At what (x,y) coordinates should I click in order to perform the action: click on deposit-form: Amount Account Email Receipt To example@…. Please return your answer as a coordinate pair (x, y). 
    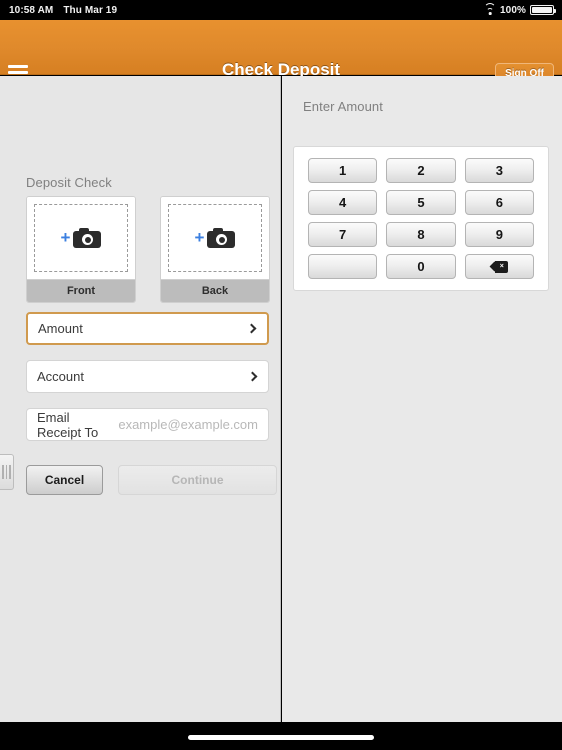
    Looking at the image, I should click on (147, 384).